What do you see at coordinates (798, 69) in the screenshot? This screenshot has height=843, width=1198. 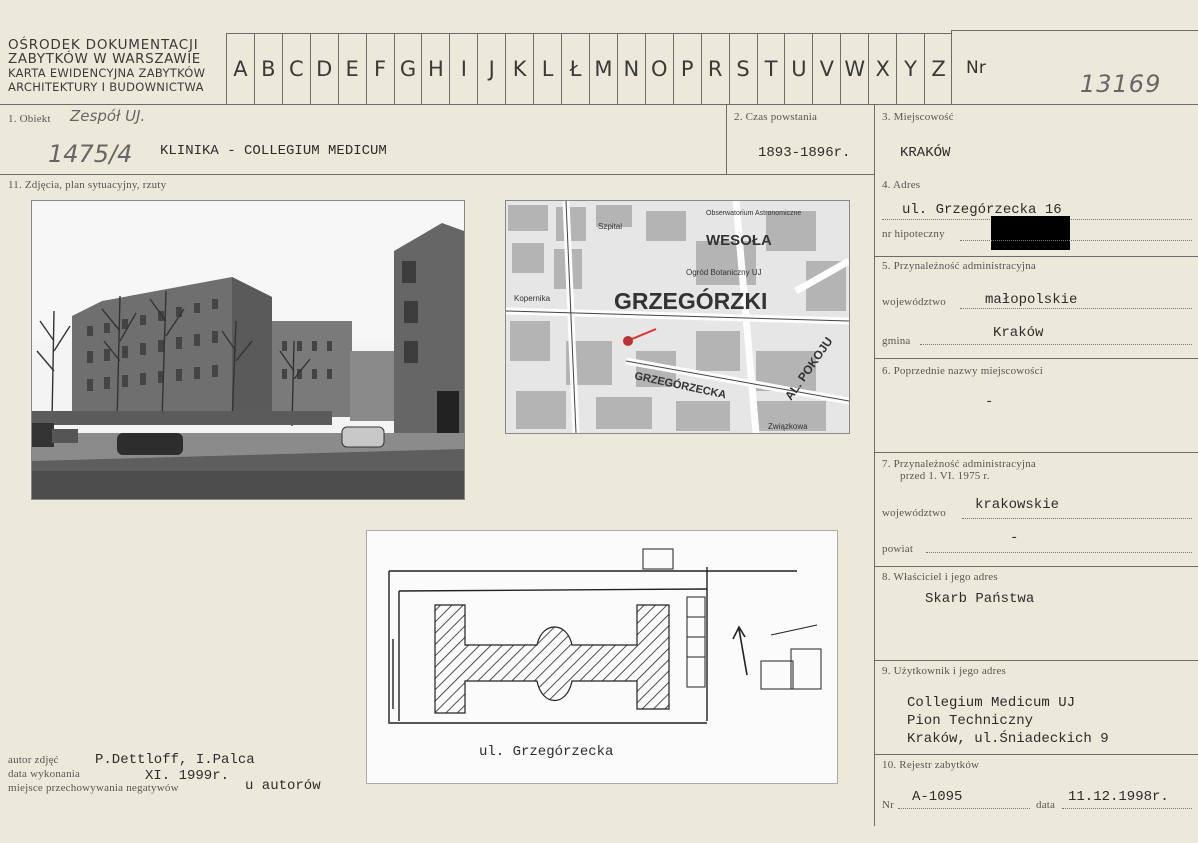 I see `index-letter: U` at bounding box center [798, 69].